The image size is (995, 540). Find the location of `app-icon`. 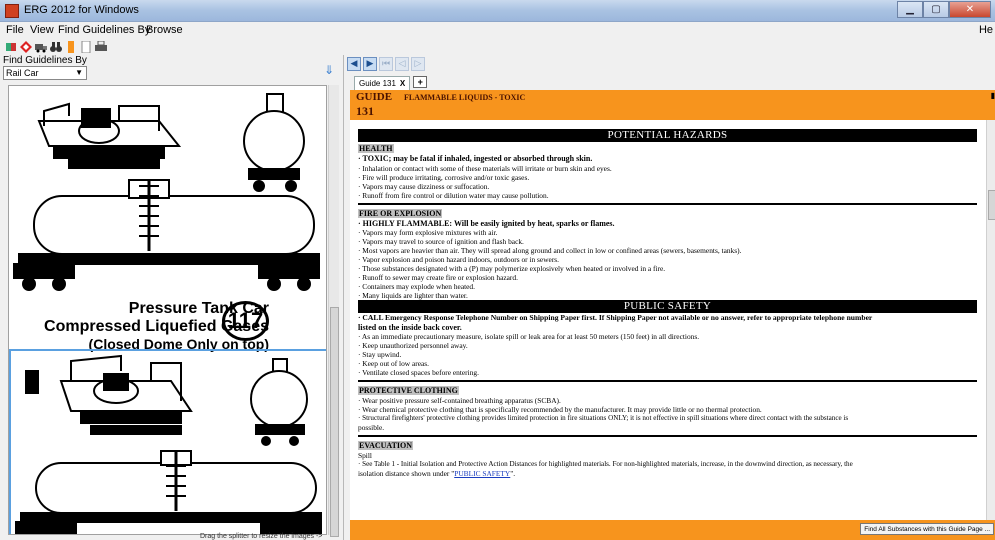

app-icon is located at coordinates (12, 11).